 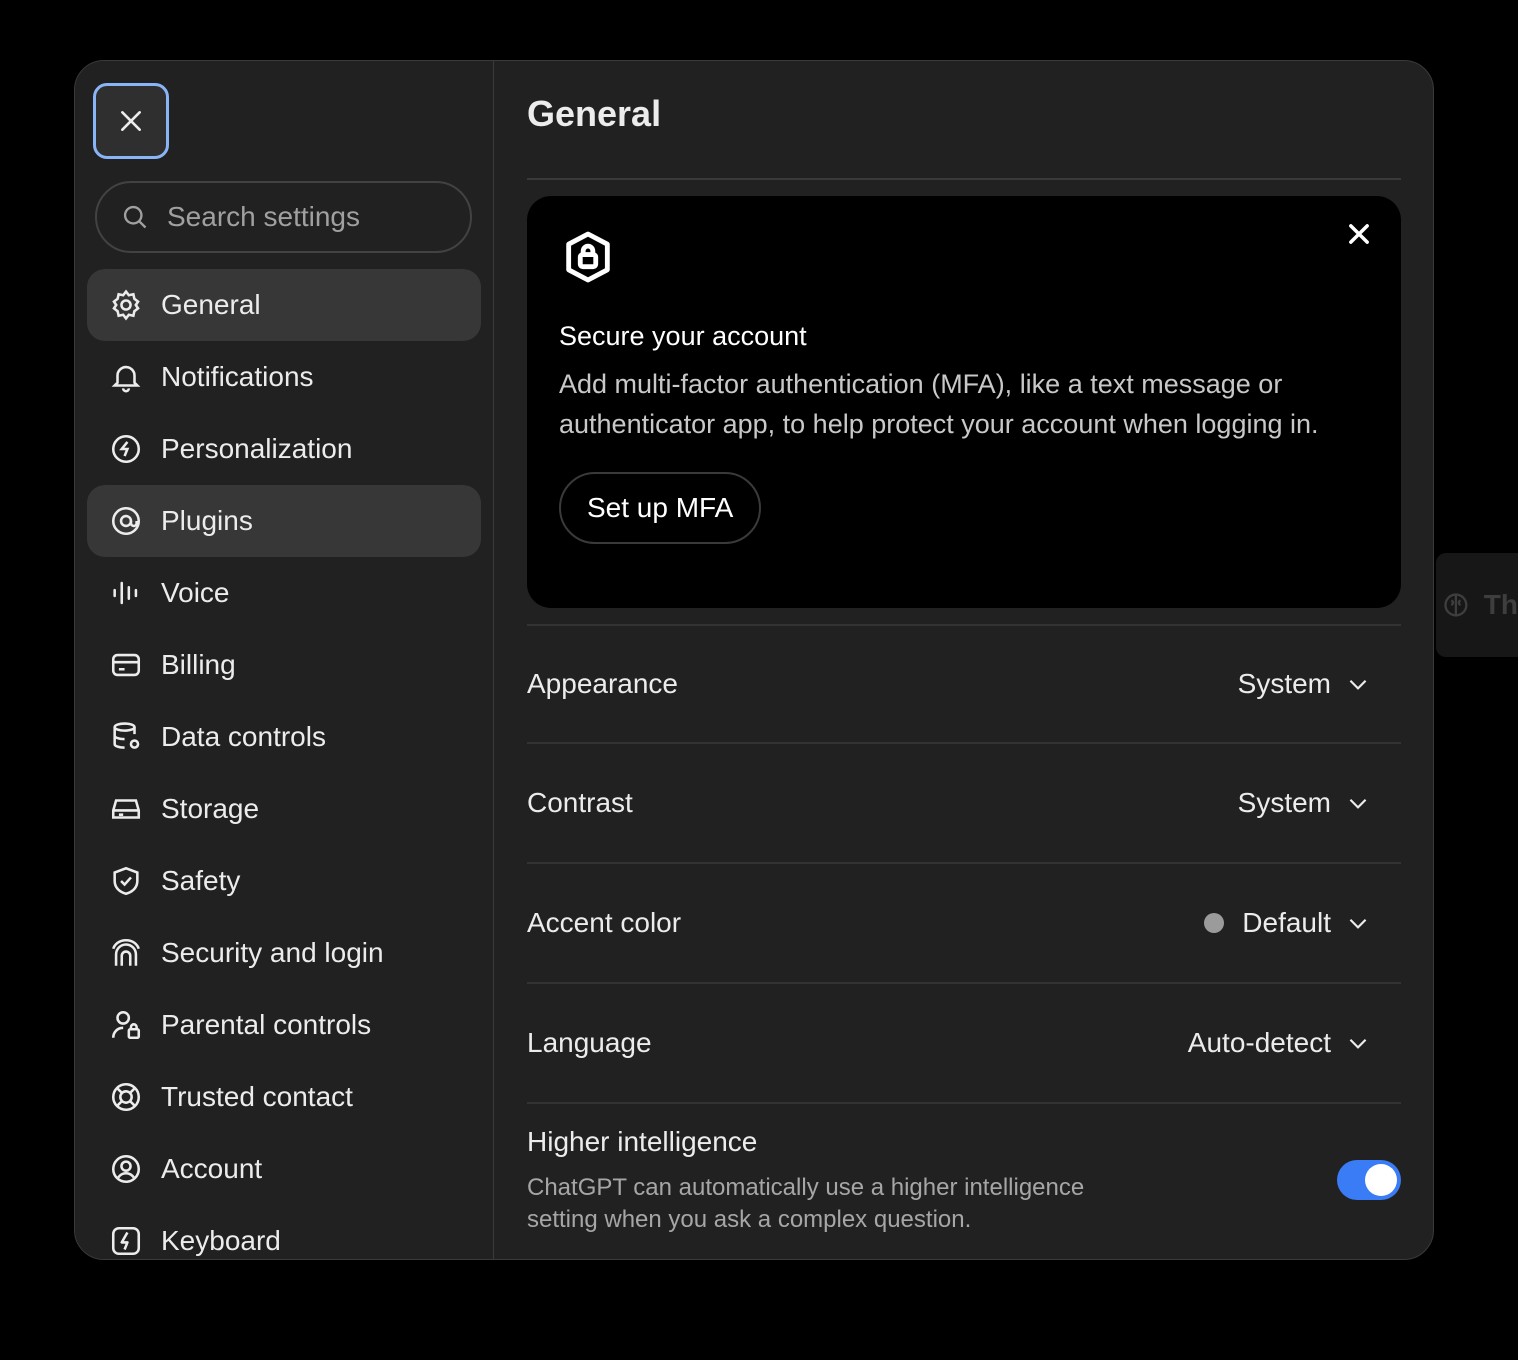 I want to click on sidebar-item-label: Notifications, so click(x=237, y=376).